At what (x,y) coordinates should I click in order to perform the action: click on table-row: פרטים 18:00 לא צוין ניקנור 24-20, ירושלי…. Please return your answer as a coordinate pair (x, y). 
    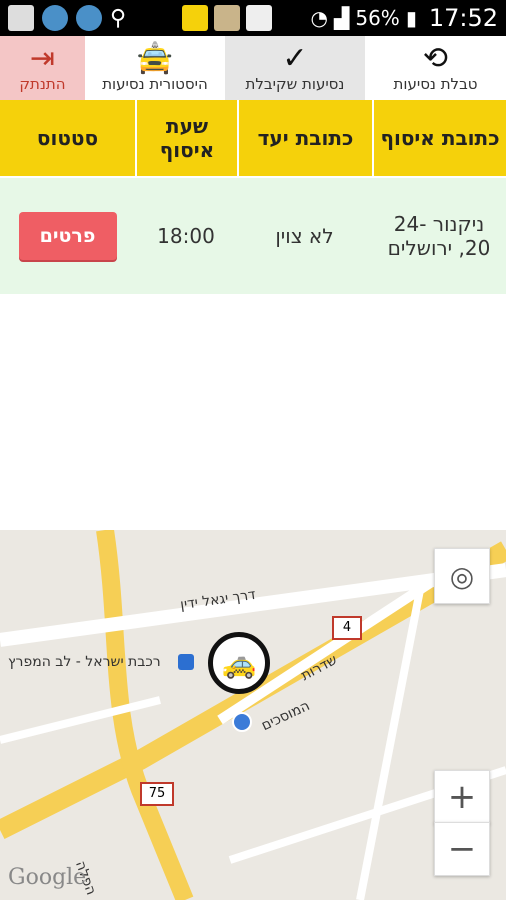
    Looking at the image, I should click on (253, 236).